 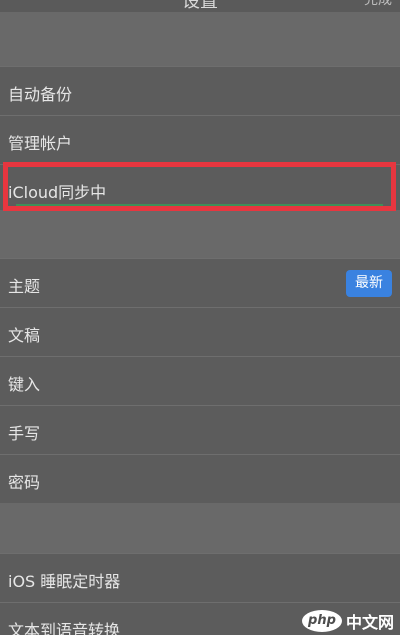 I want to click on row-label: 文本到语音转换, so click(x=64, y=628).